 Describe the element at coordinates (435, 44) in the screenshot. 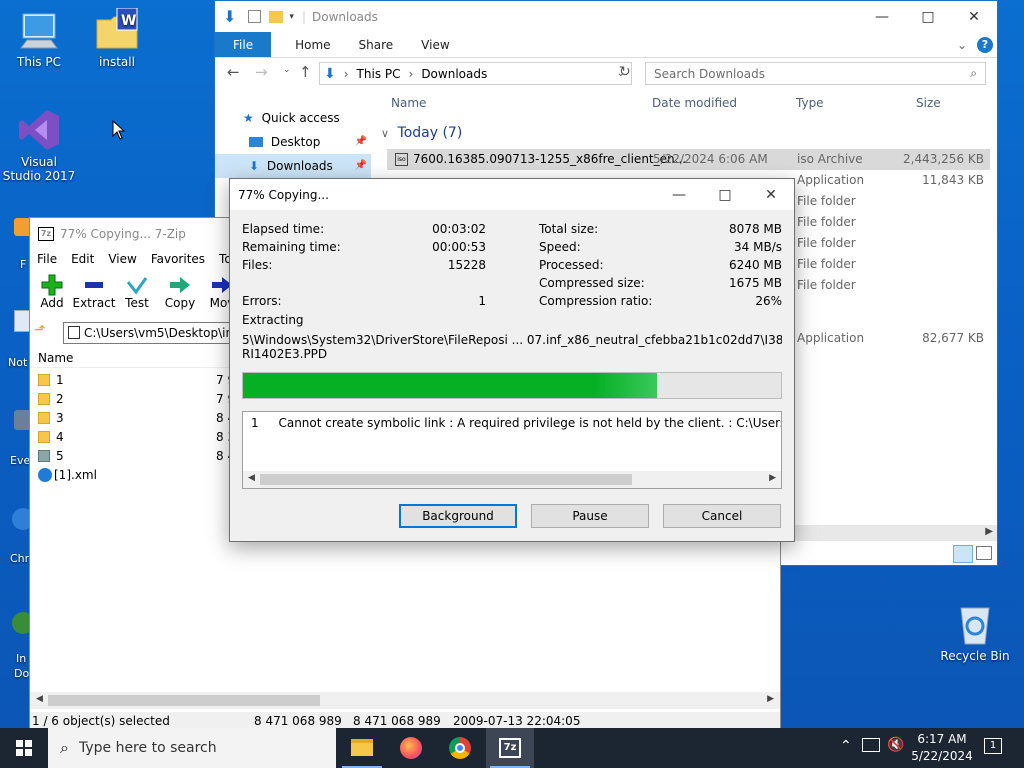

I see `tab-view: View` at that location.